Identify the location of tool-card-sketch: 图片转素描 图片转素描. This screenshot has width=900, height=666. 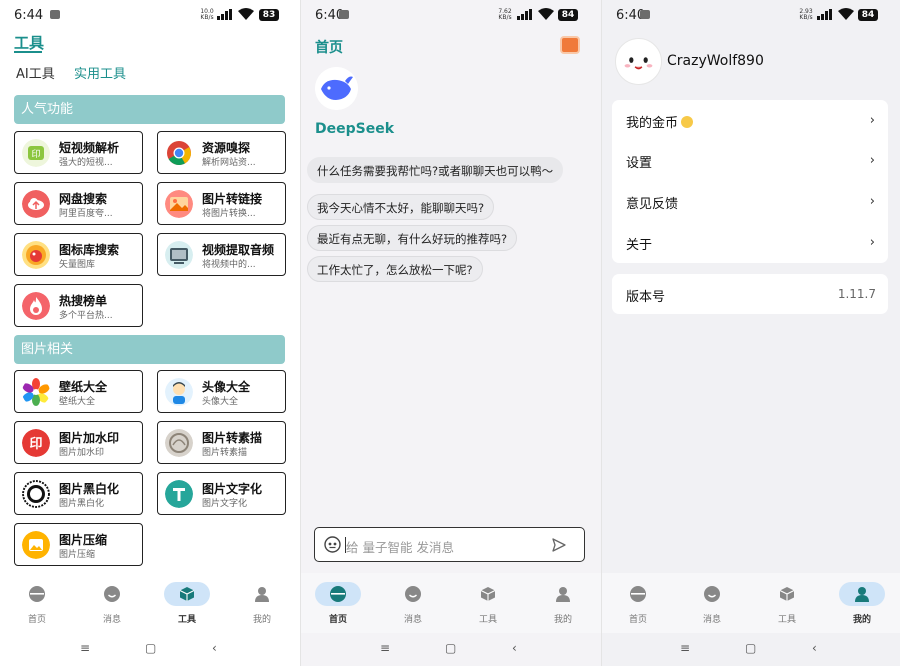
(221, 442).